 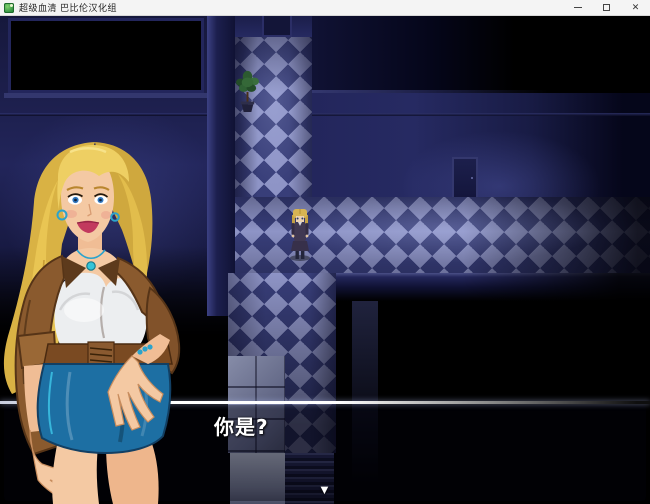 I want to click on dark-window-opening, so click(x=106, y=55).